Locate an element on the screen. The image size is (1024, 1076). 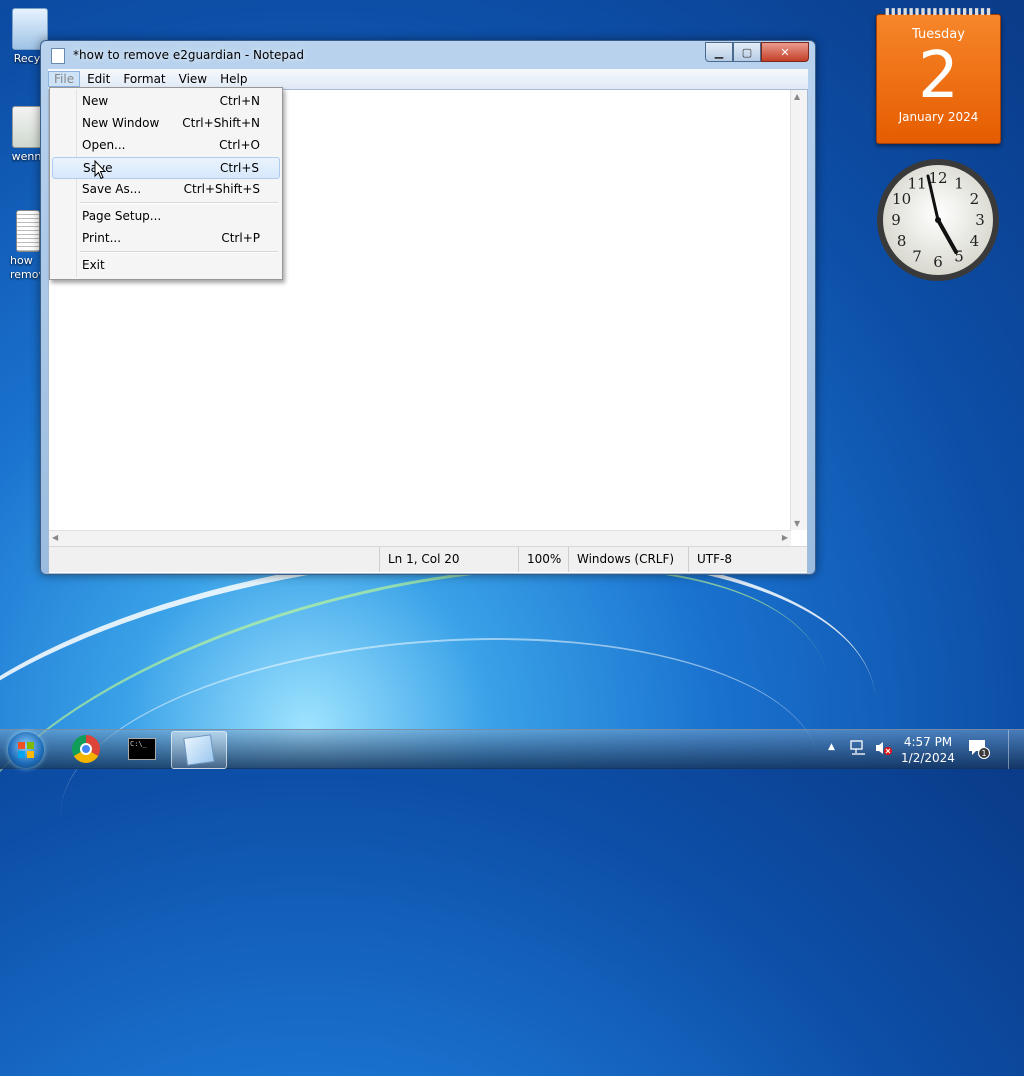
notepad-taskbar-icon is located at coordinates (199, 750).